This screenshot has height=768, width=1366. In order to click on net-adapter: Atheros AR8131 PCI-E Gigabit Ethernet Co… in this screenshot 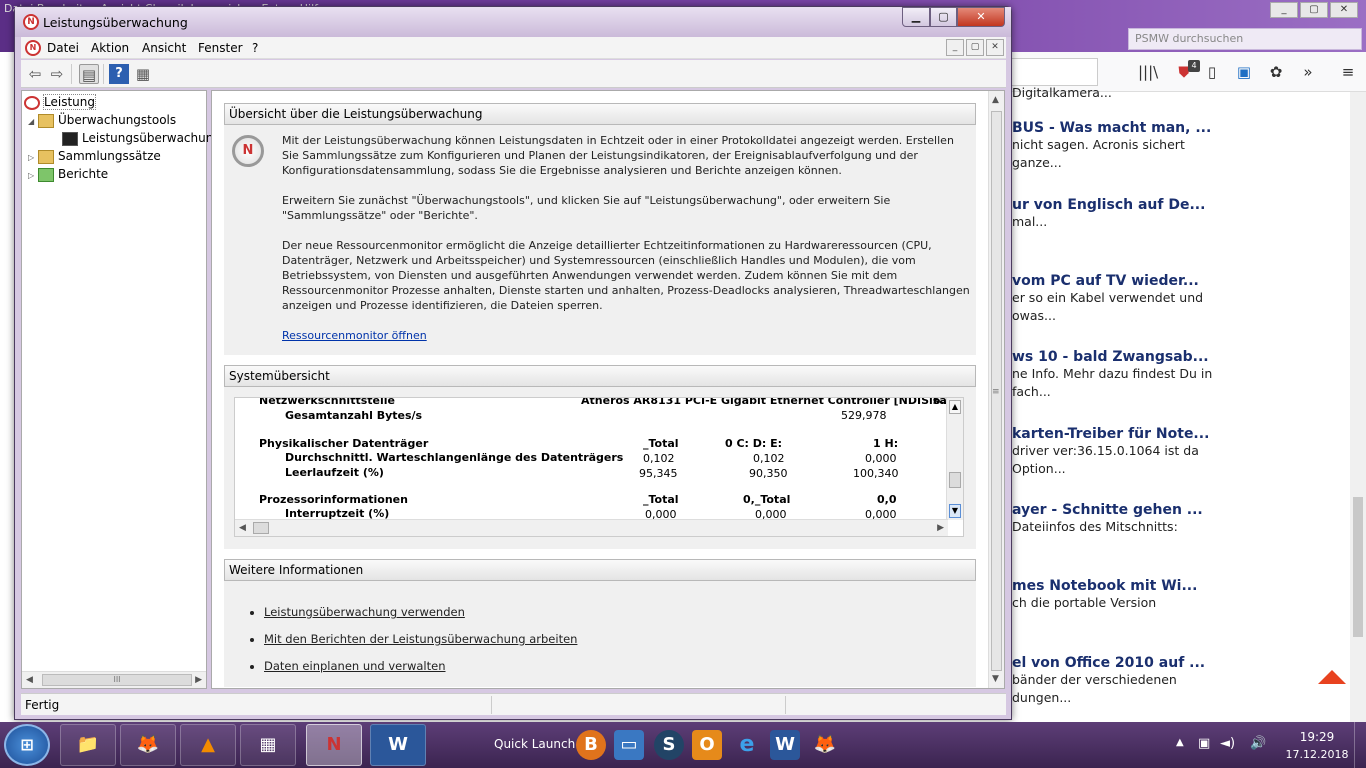, I will do `click(772, 402)`.